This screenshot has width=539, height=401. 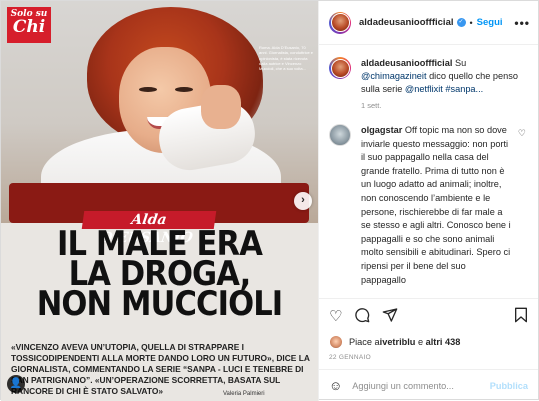 I want to click on add-comment-bar: ☺ Pubblica, so click(x=428, y=385).